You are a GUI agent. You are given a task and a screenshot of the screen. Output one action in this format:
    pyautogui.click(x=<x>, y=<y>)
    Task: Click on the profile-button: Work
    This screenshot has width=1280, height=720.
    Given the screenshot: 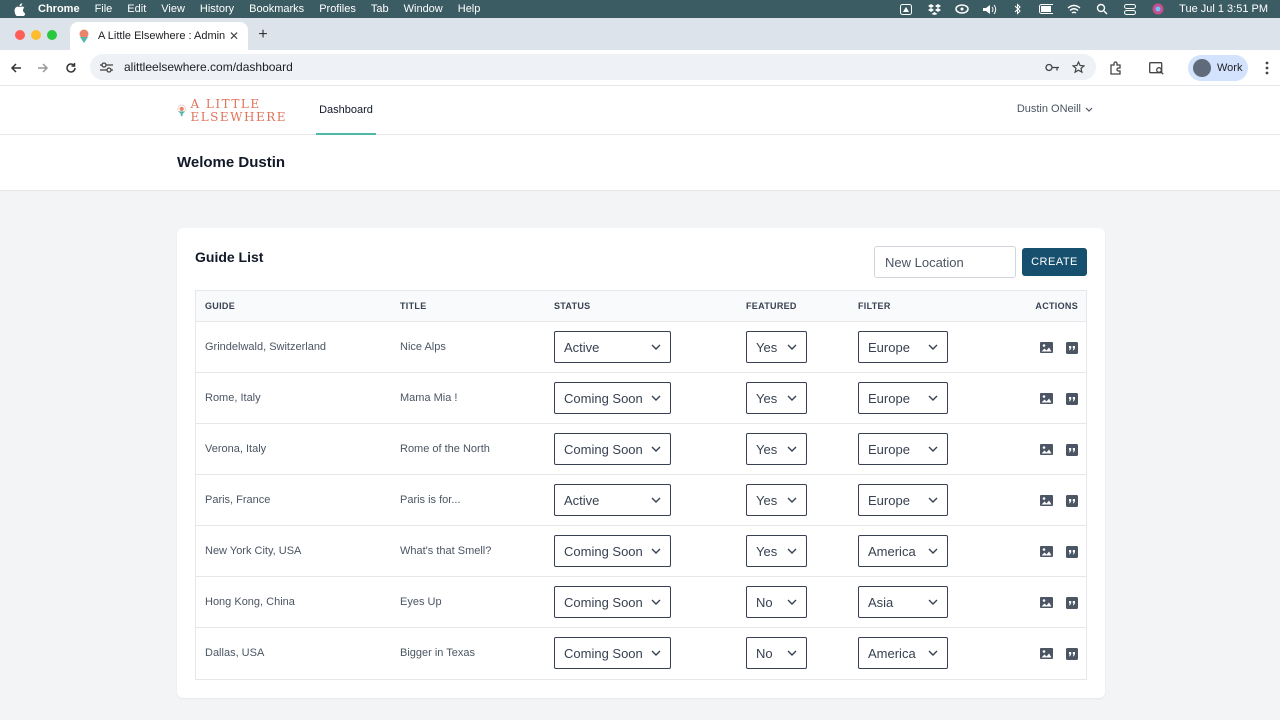 What is the action you would take?
    pyautogui.click(x=1218, y=68)
    